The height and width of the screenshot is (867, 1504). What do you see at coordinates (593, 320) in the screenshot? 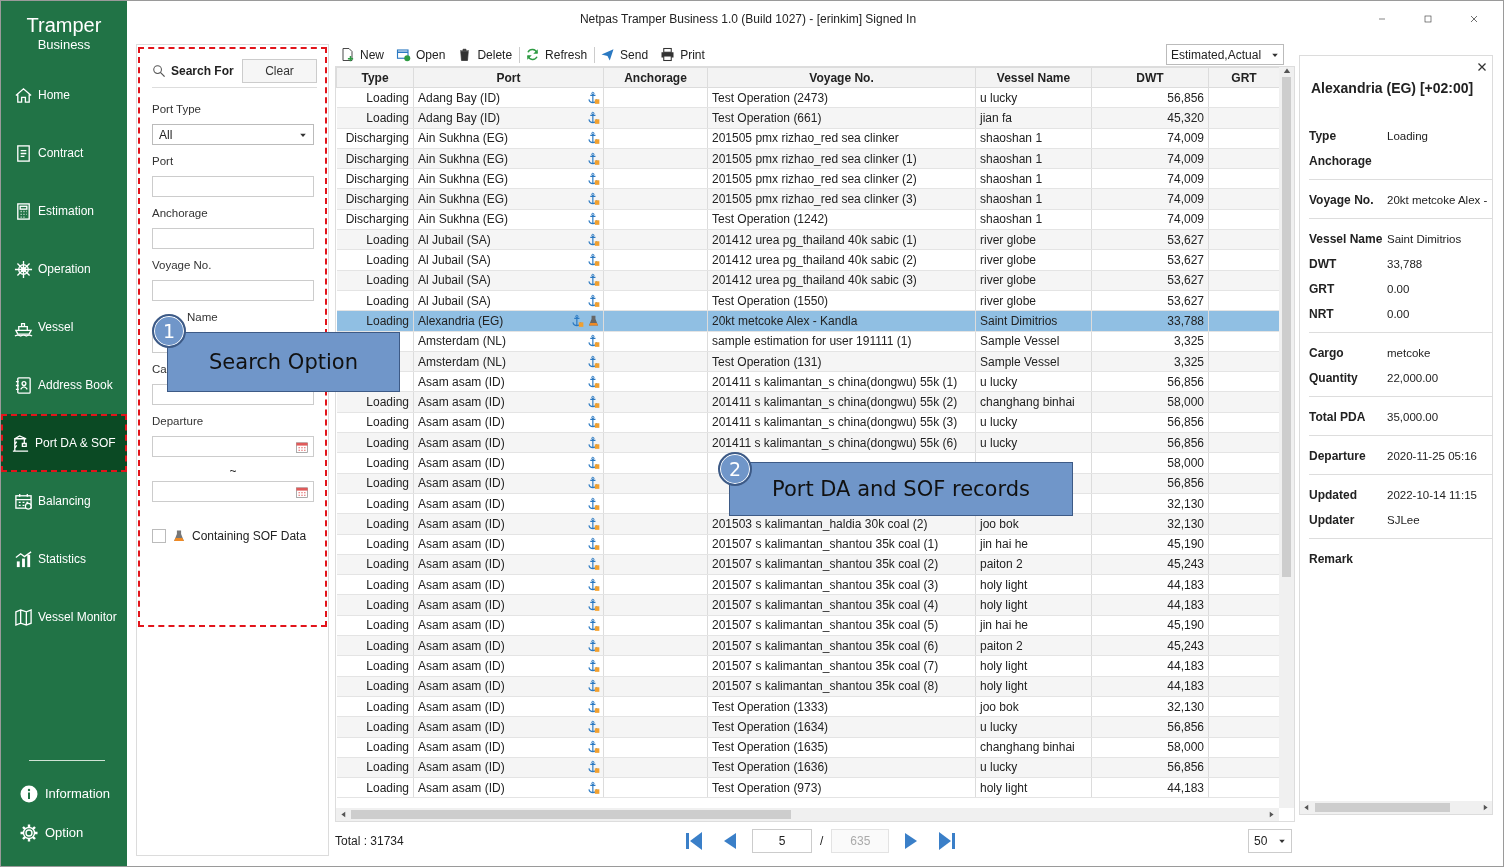
I see `flask-icon` at bounding box center [593, 320].